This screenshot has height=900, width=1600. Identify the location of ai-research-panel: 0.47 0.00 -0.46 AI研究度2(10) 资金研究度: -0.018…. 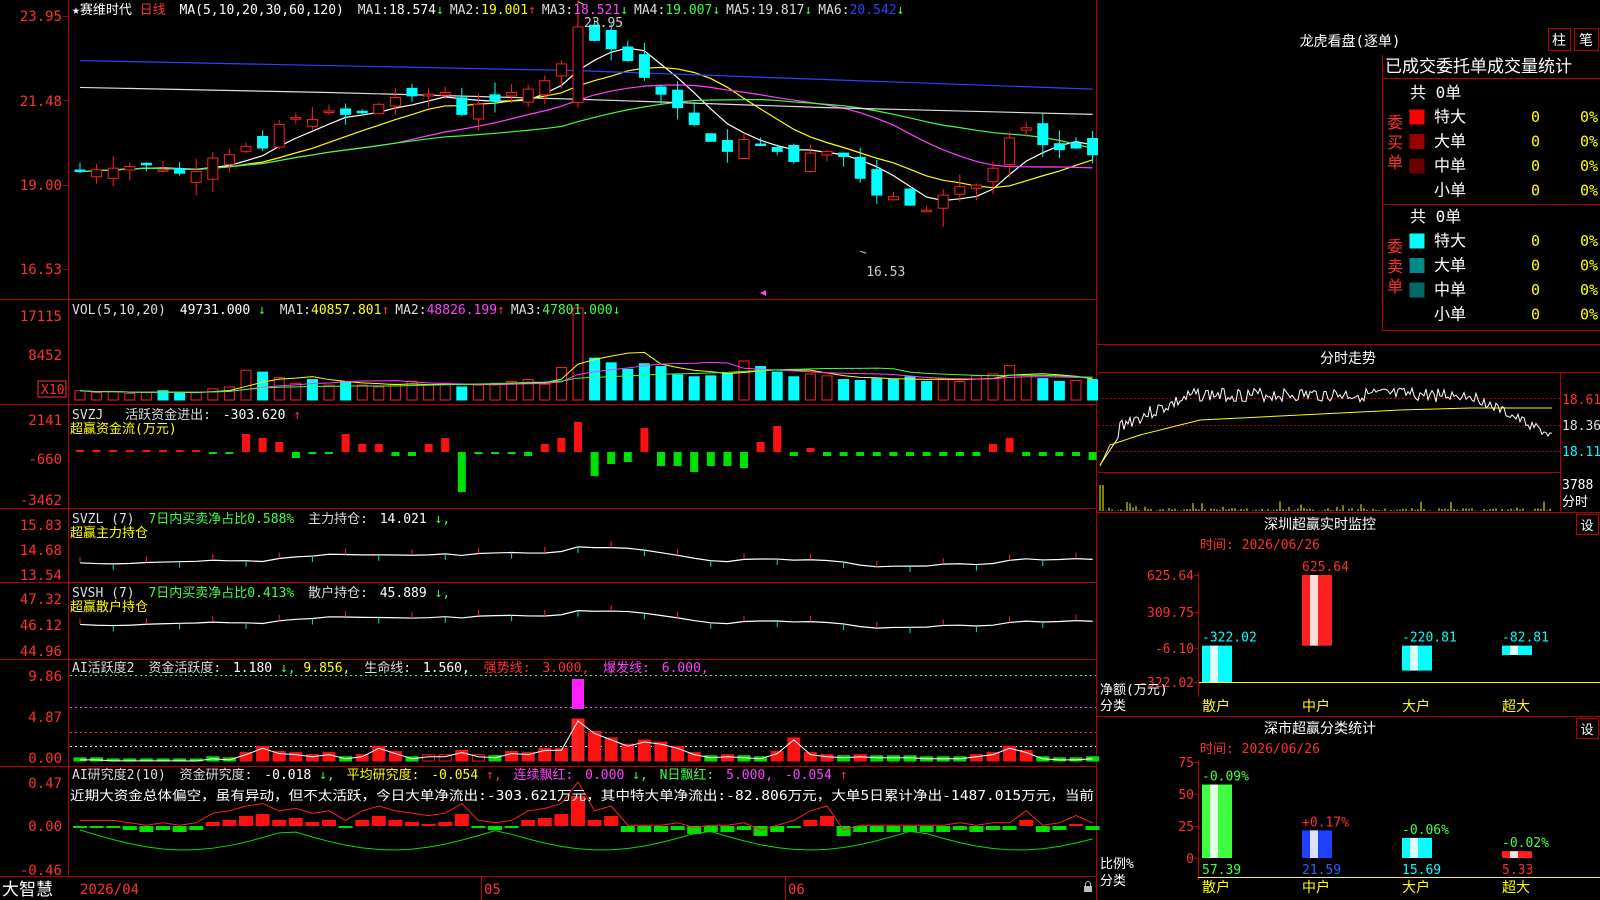
(560, 823).